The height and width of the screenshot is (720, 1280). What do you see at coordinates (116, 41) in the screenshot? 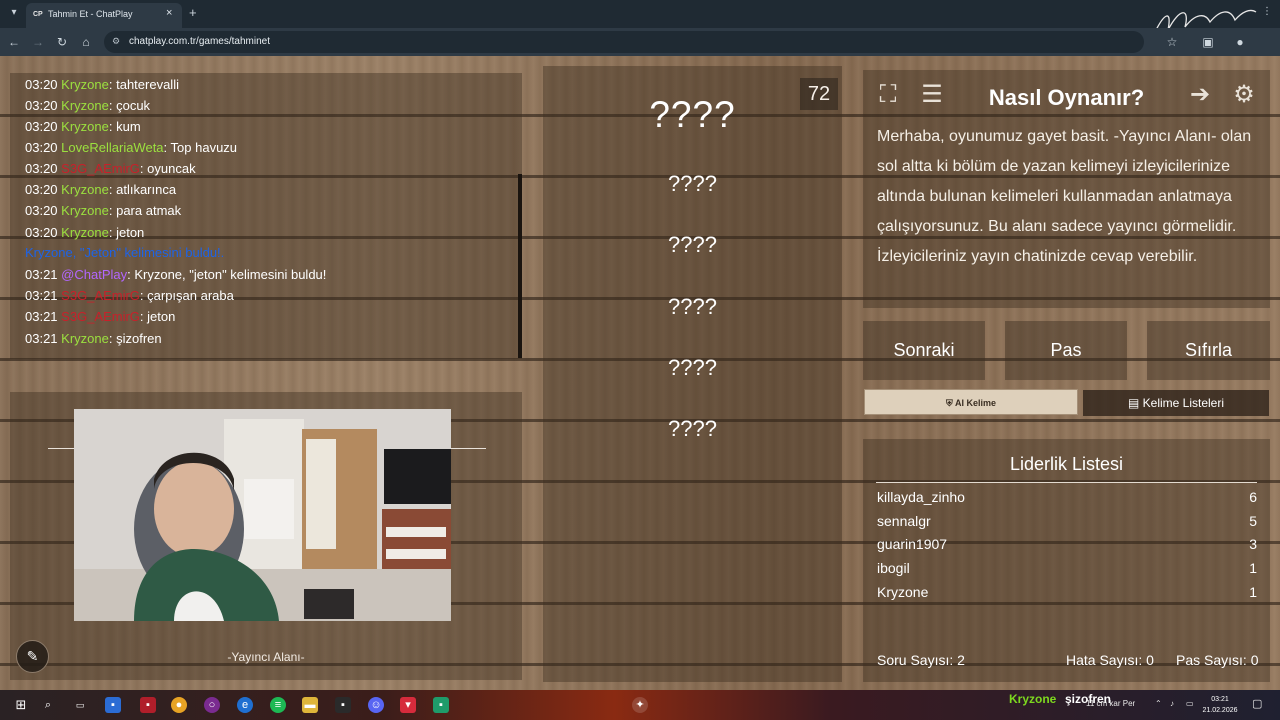
I see `site-info-icon: ⚙` at bounding box center [116, 41].